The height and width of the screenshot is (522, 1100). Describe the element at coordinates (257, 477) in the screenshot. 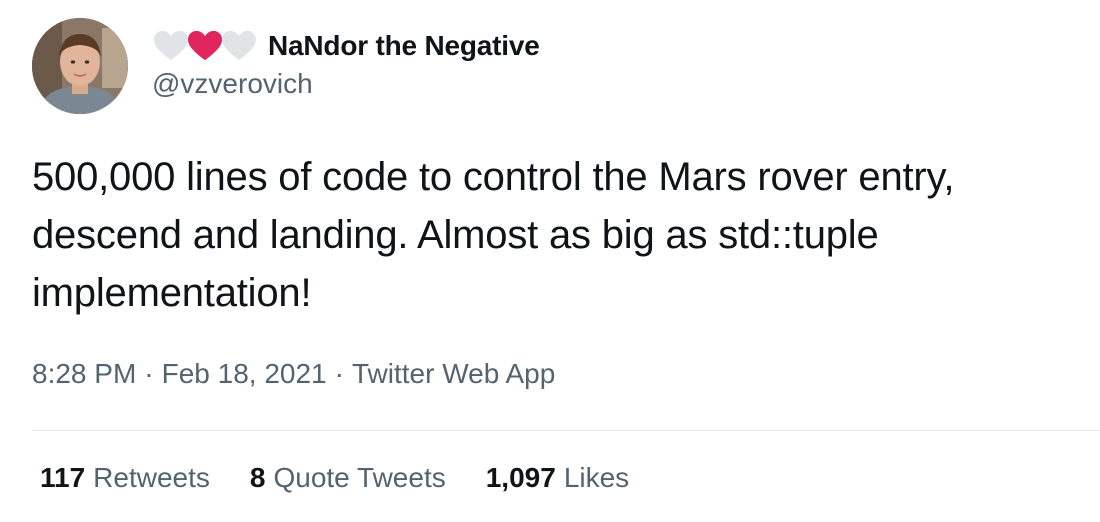

I see `quote-tweets-count: 8` at that location.